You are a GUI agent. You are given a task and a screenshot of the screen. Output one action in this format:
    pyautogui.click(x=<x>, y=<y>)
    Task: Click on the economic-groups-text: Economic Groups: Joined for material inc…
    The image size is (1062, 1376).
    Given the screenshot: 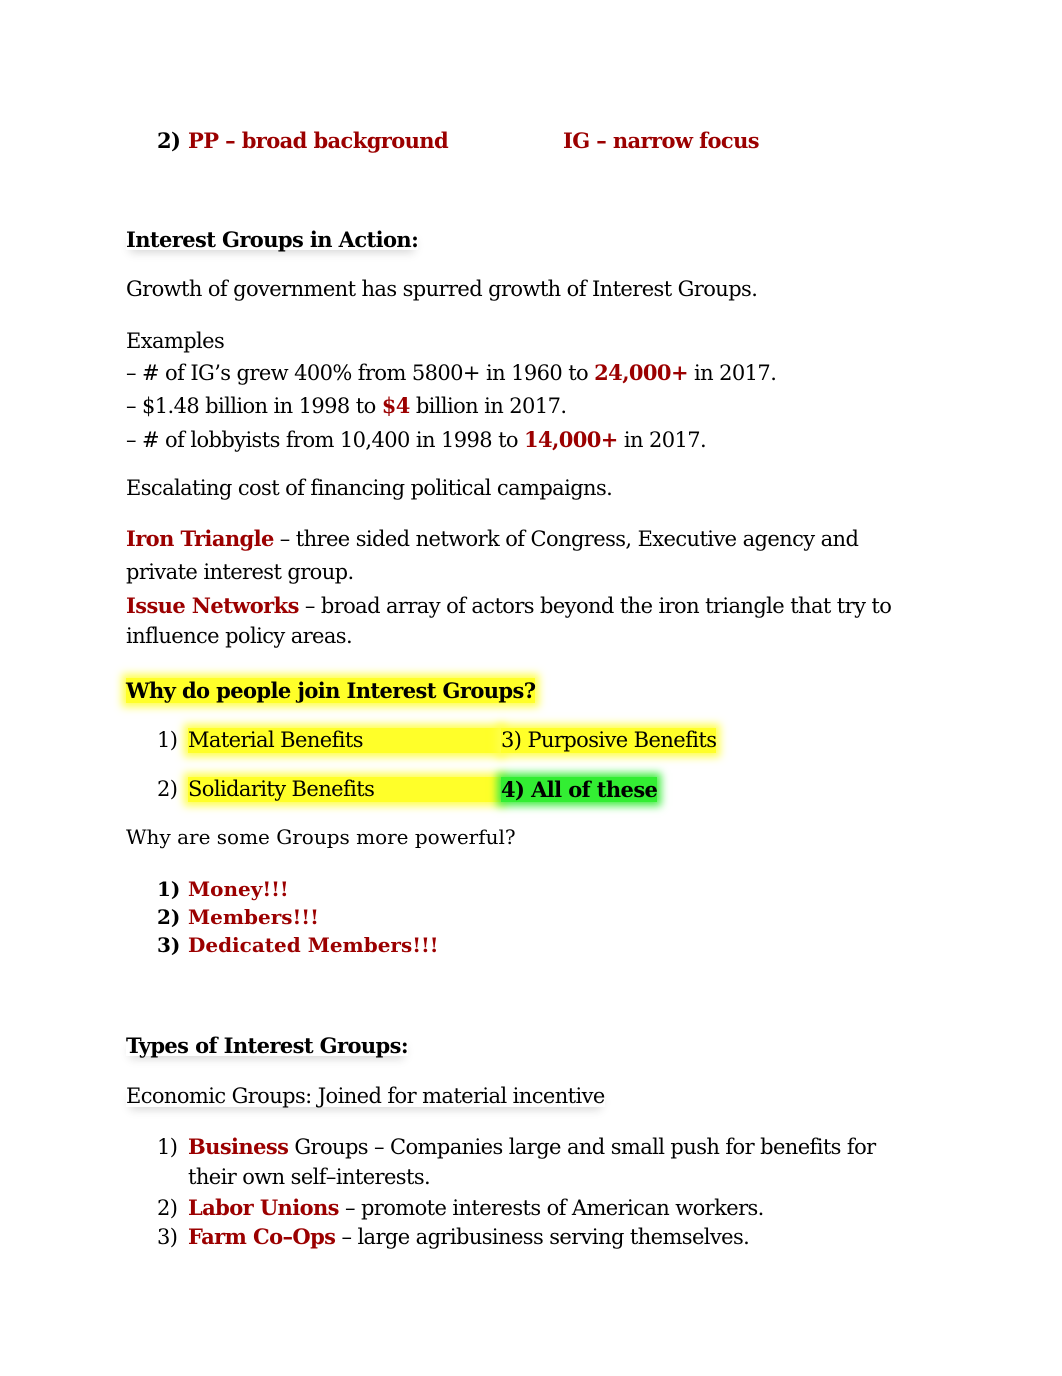 What is the action you would take?
    pyautogui.click(x=365, y=1096)
    